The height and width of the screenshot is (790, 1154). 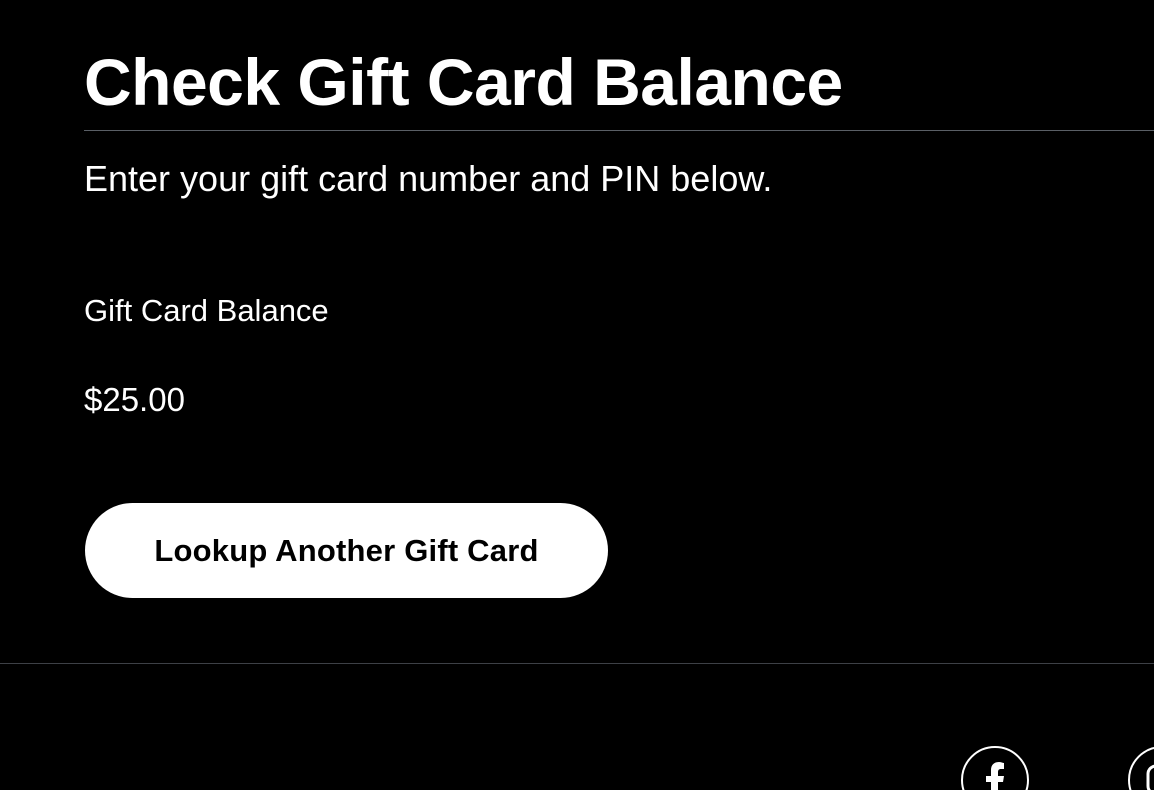 I want to click on instagram-icon, so click(x=1141, y=768).